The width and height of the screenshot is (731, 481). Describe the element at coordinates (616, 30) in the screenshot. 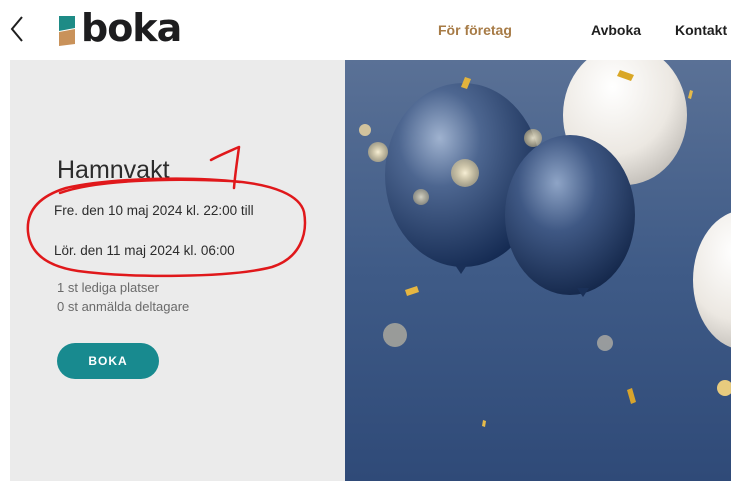

I see `nav-avboka: Avboka` at that location.